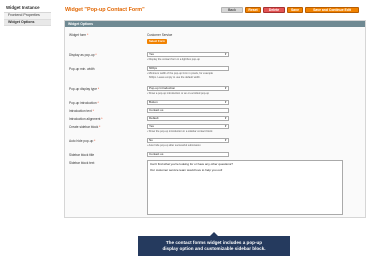 The width and height of the screenshot is (371, 270). What do you see at coordinates (188, 140) in the screenshot?
I see `auto-hide-popup-select: No ▼` at bounding box center [188, 140].